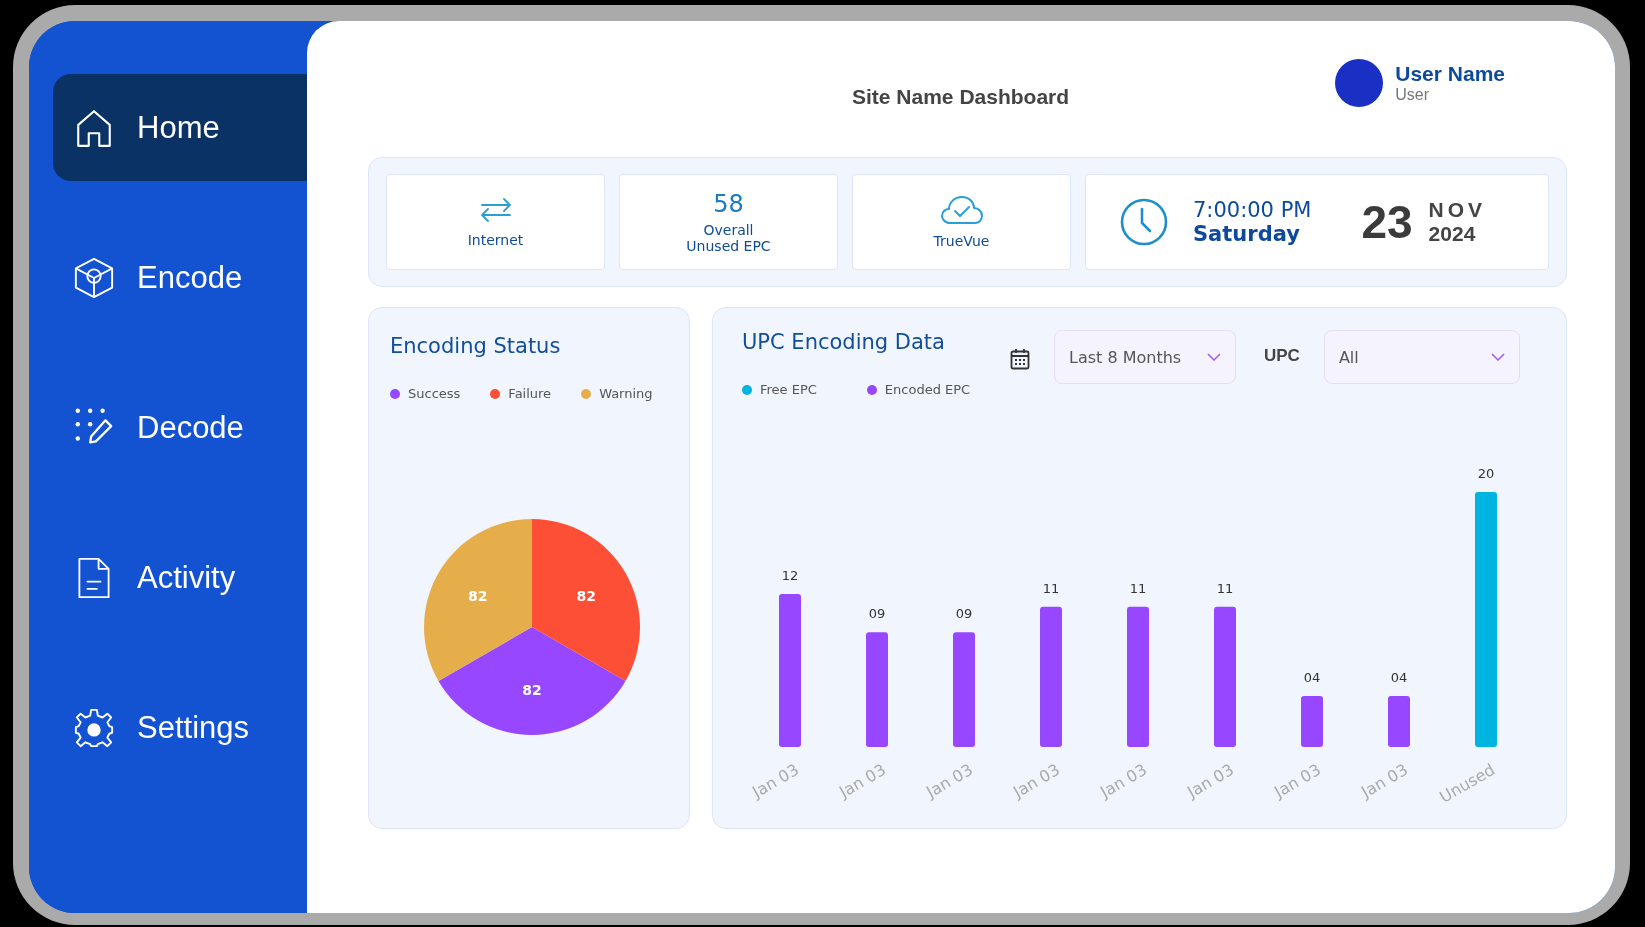 The height and width of the screenshot is (927, 1645). I want to click on cube-icon, so click(94, 277).